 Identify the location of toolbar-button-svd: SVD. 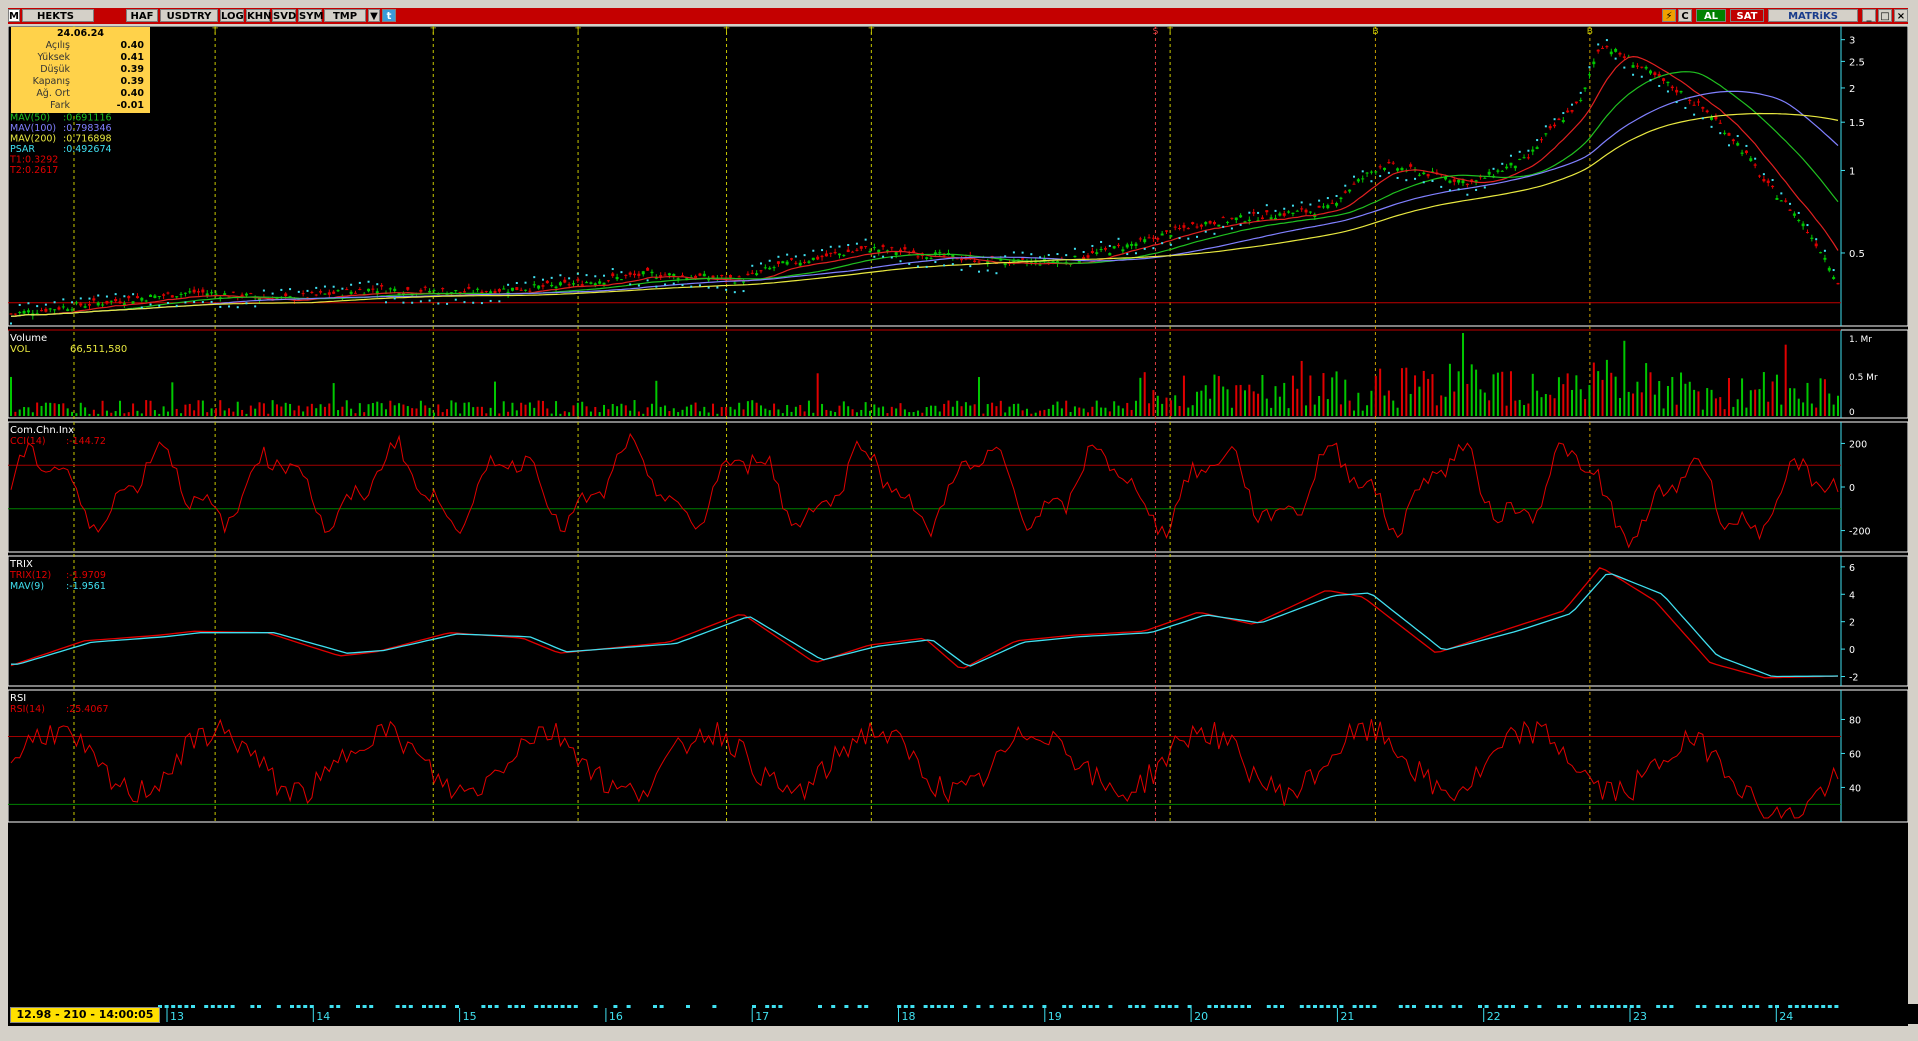
(284, 15).